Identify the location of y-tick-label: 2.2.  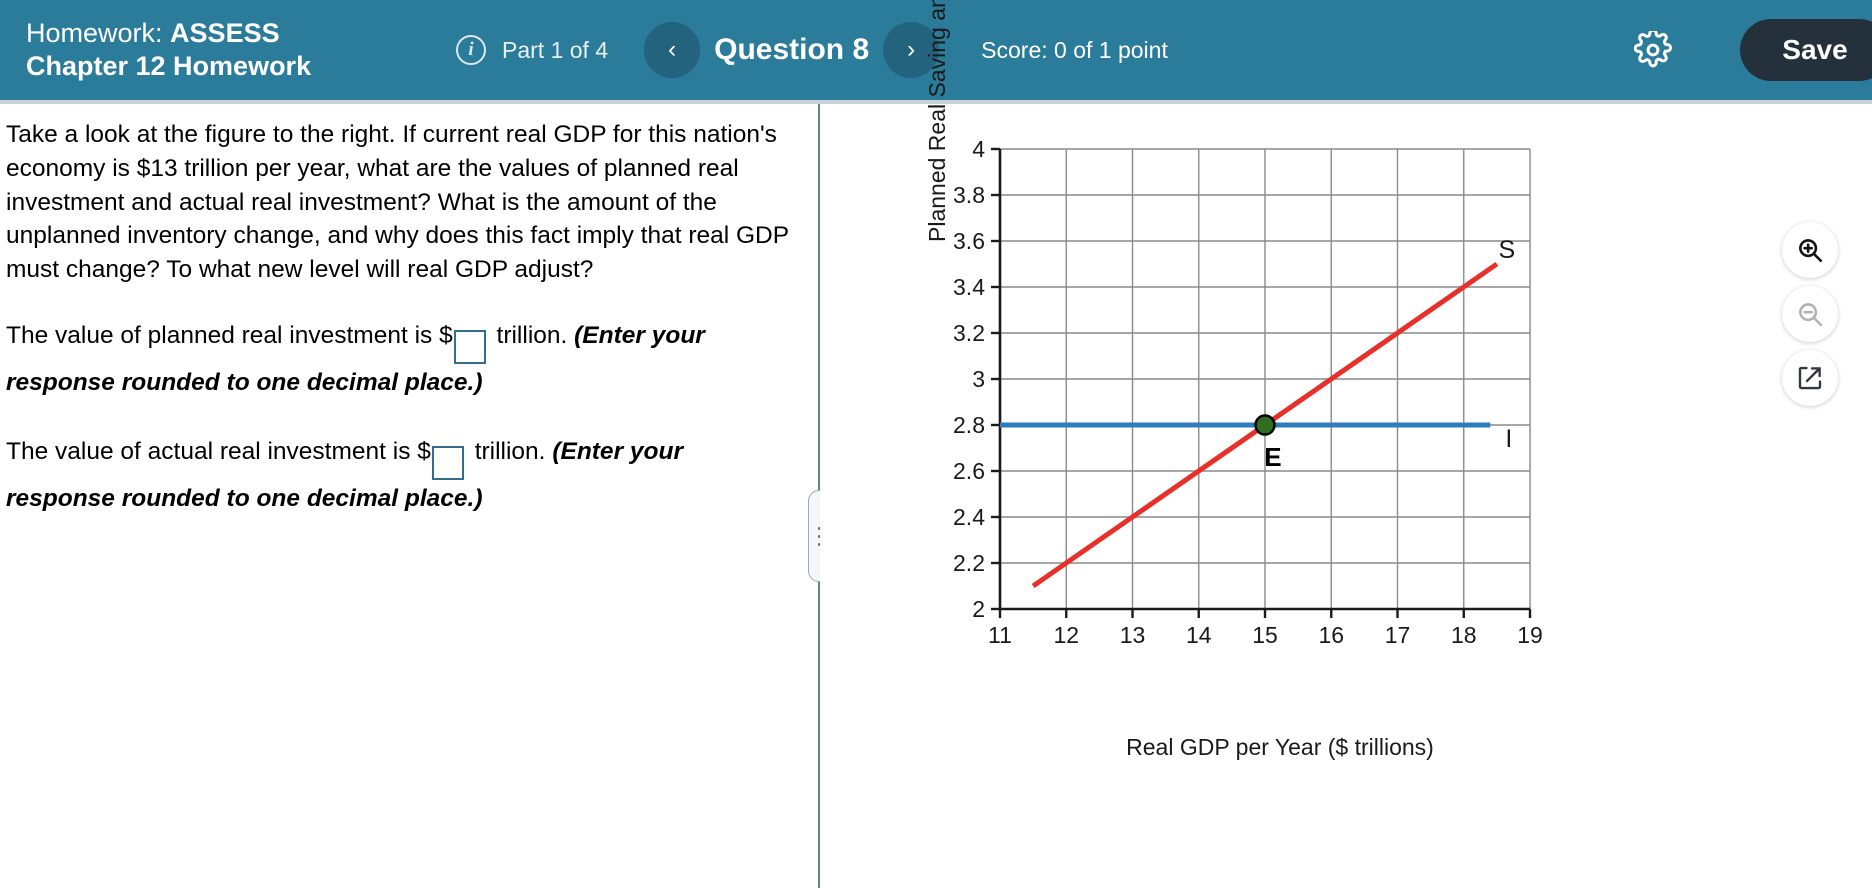
(969, 563).